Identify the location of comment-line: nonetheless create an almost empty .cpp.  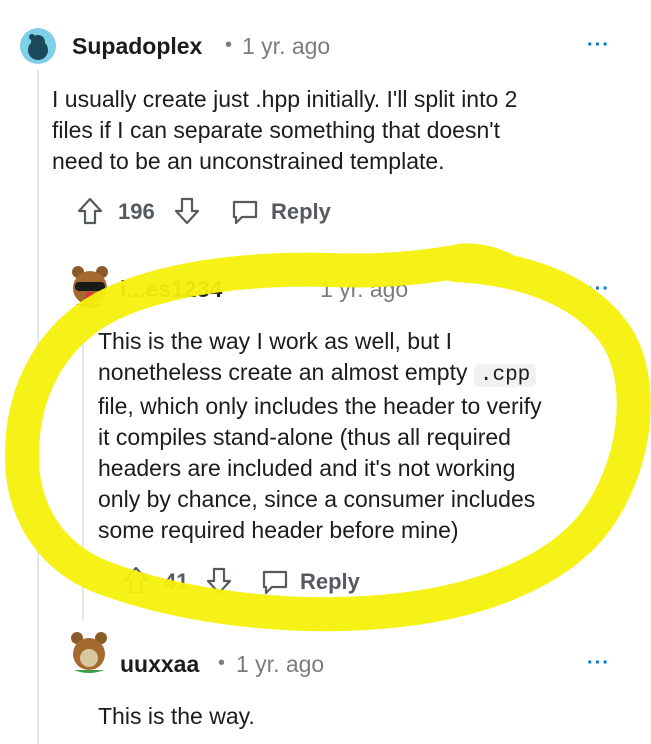
(358, 374).